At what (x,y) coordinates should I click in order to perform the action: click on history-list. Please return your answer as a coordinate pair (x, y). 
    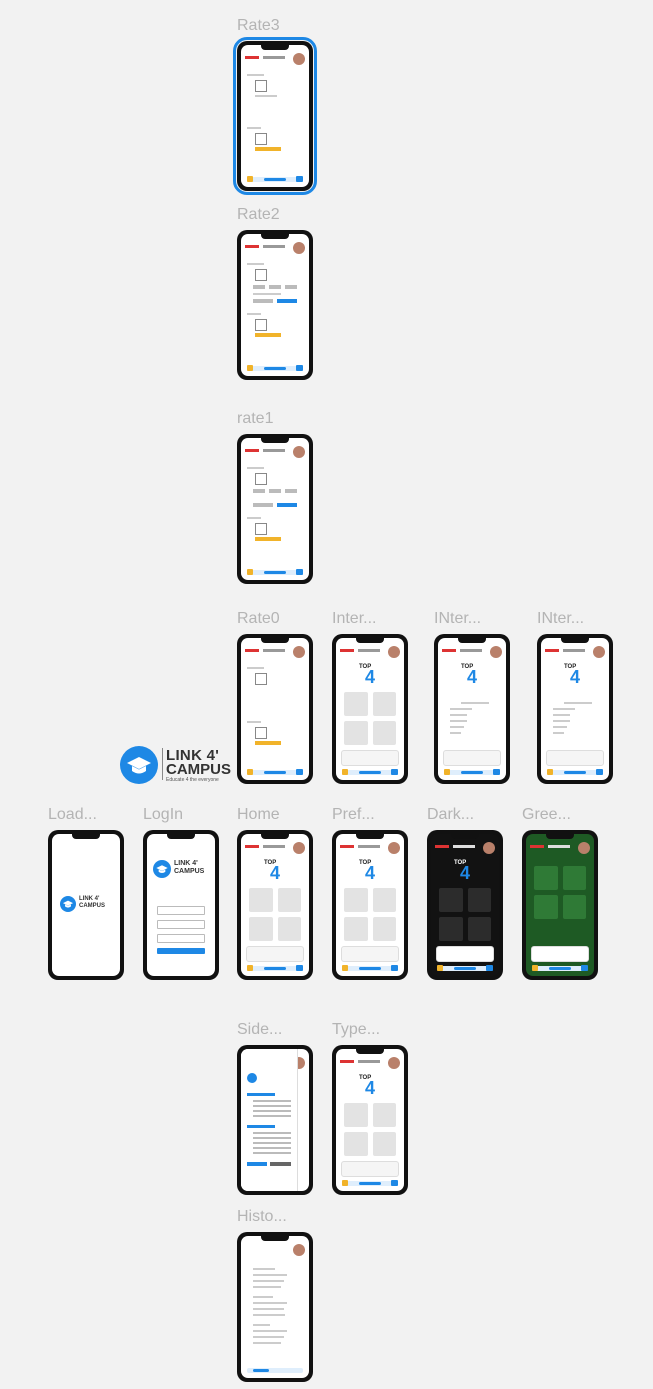
    Looking at the image, I should click on (275, 1306).